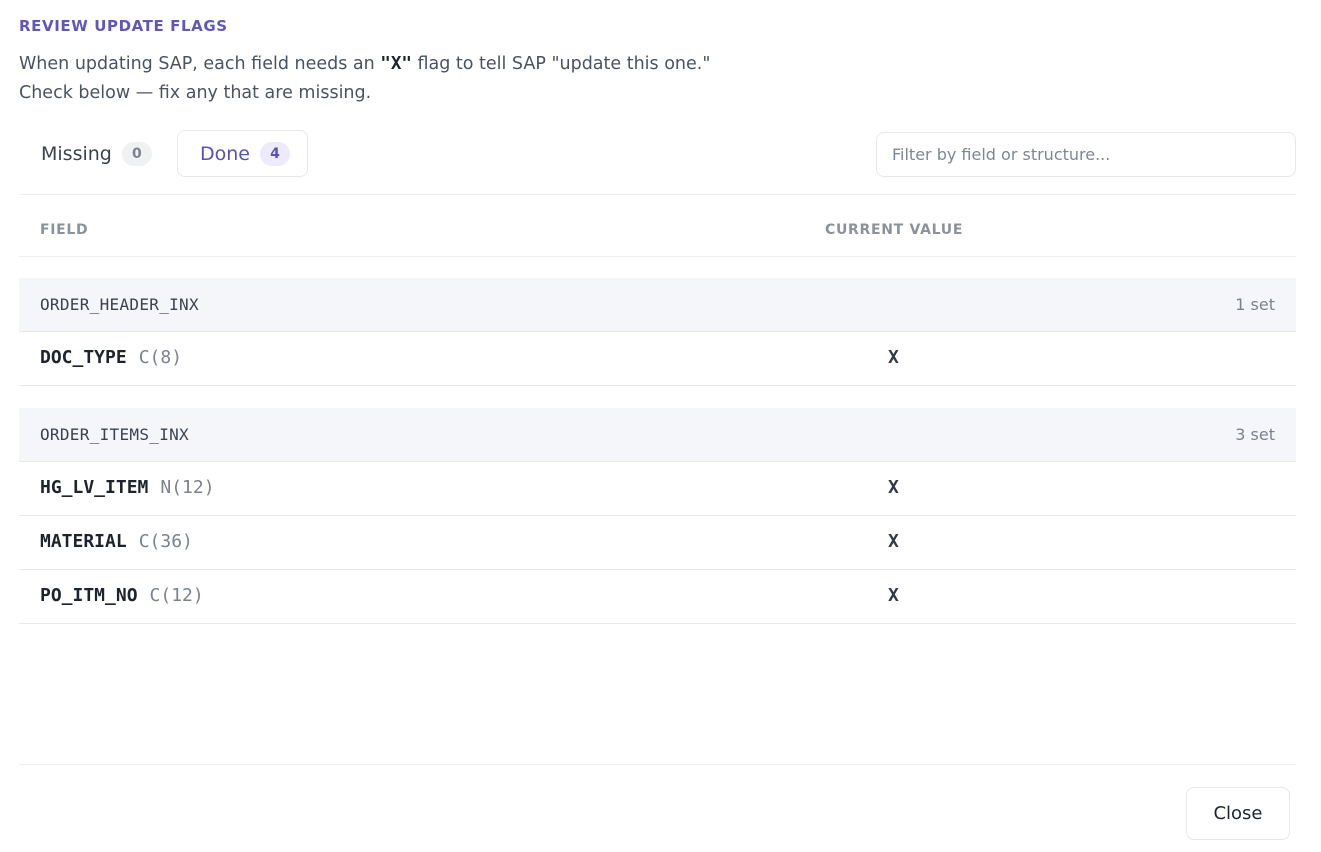  I want to click on table-row: HG_LV_ITEM N(12) X, so click(657, 489).